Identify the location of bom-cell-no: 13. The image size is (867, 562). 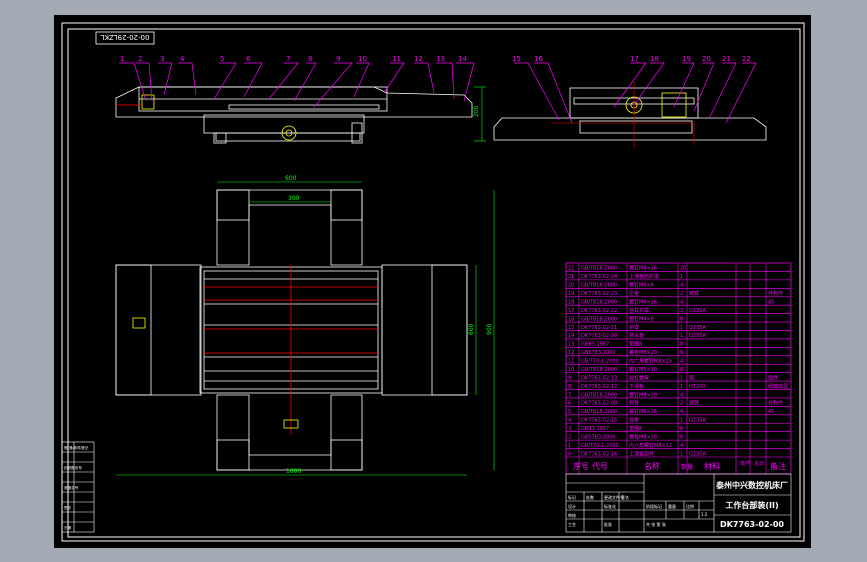
(571, 345).